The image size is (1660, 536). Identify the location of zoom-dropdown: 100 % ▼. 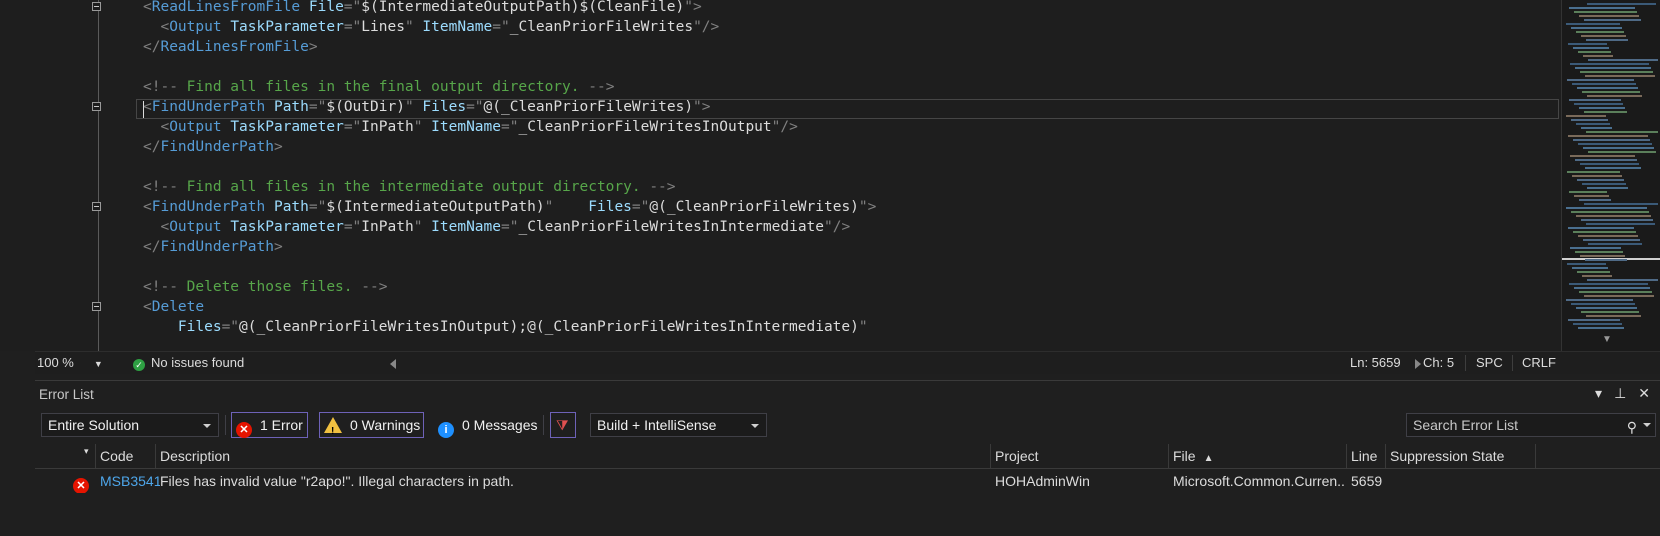
(70, 363).